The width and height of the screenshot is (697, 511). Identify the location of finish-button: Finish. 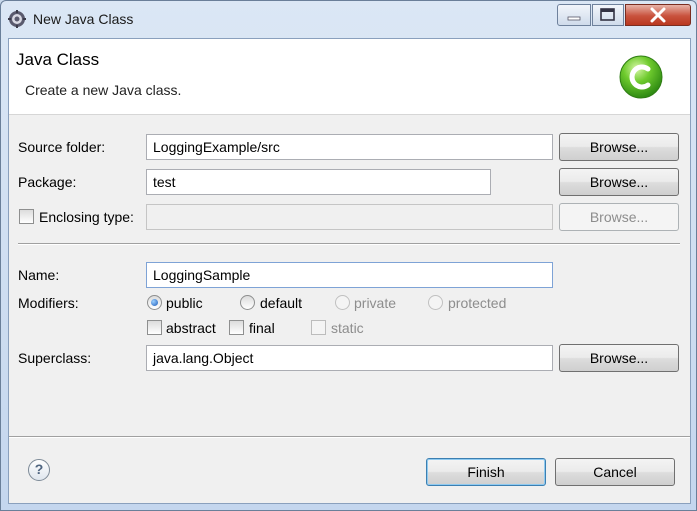
(486, 472).